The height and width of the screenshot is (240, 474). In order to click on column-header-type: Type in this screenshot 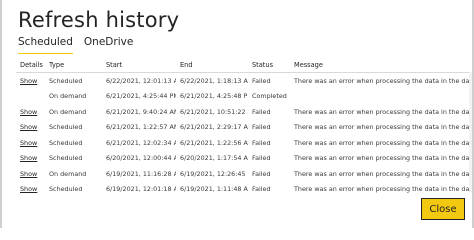, I will do `click(73, 65)`.